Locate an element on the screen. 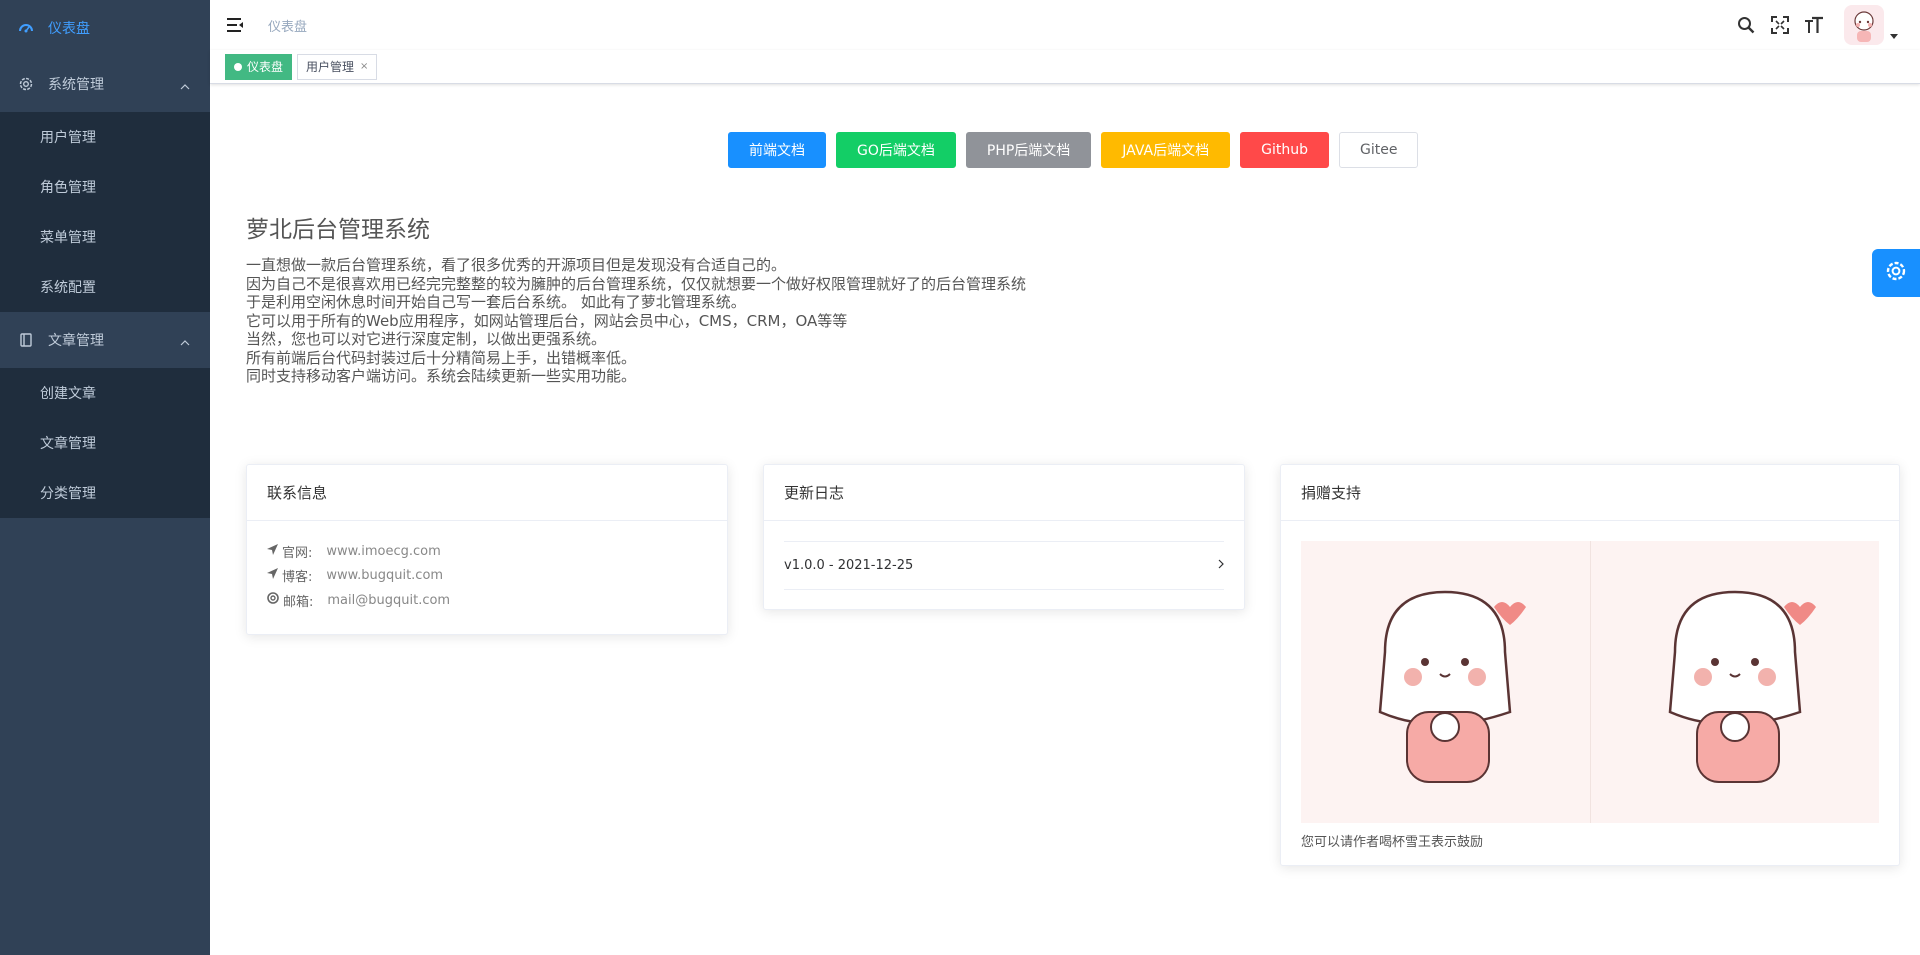  intro-line: 所有前端后台代码封装过后十分精简易上手，出错概率低。 is located at coordinates (441, 357).